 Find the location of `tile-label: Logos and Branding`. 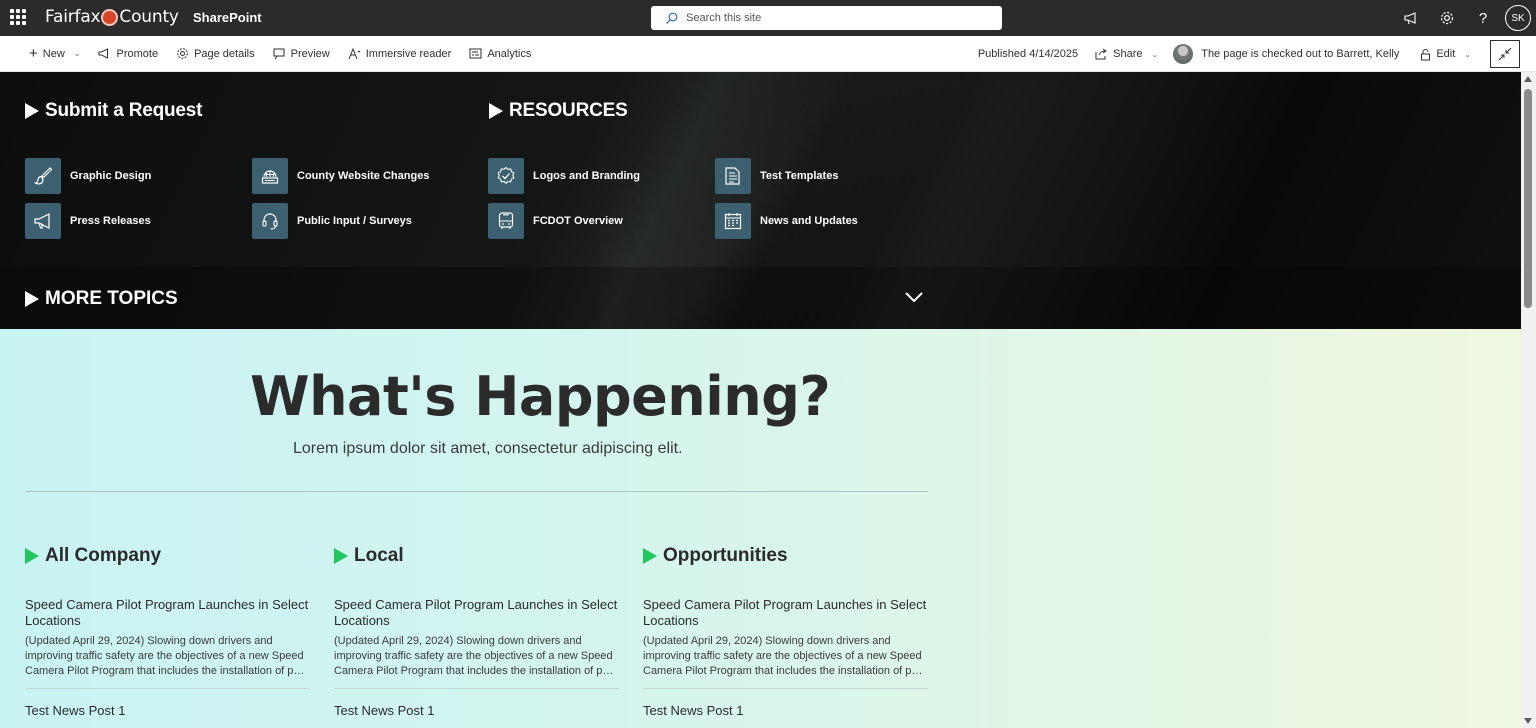

tile-label: Logos and Branding is located at coordinates (586, 176).